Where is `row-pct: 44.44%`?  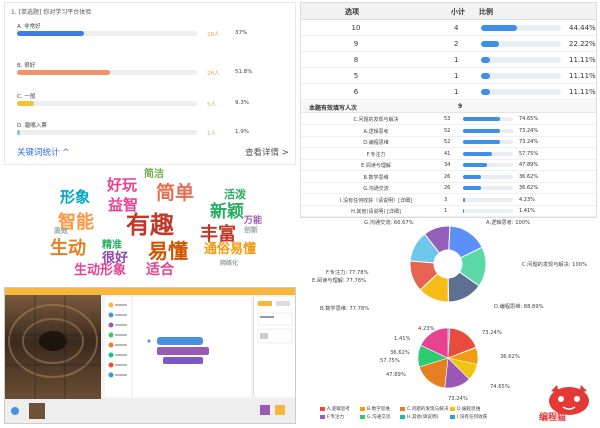 row-pct: 44.44% is located at coordinates (582, 28).